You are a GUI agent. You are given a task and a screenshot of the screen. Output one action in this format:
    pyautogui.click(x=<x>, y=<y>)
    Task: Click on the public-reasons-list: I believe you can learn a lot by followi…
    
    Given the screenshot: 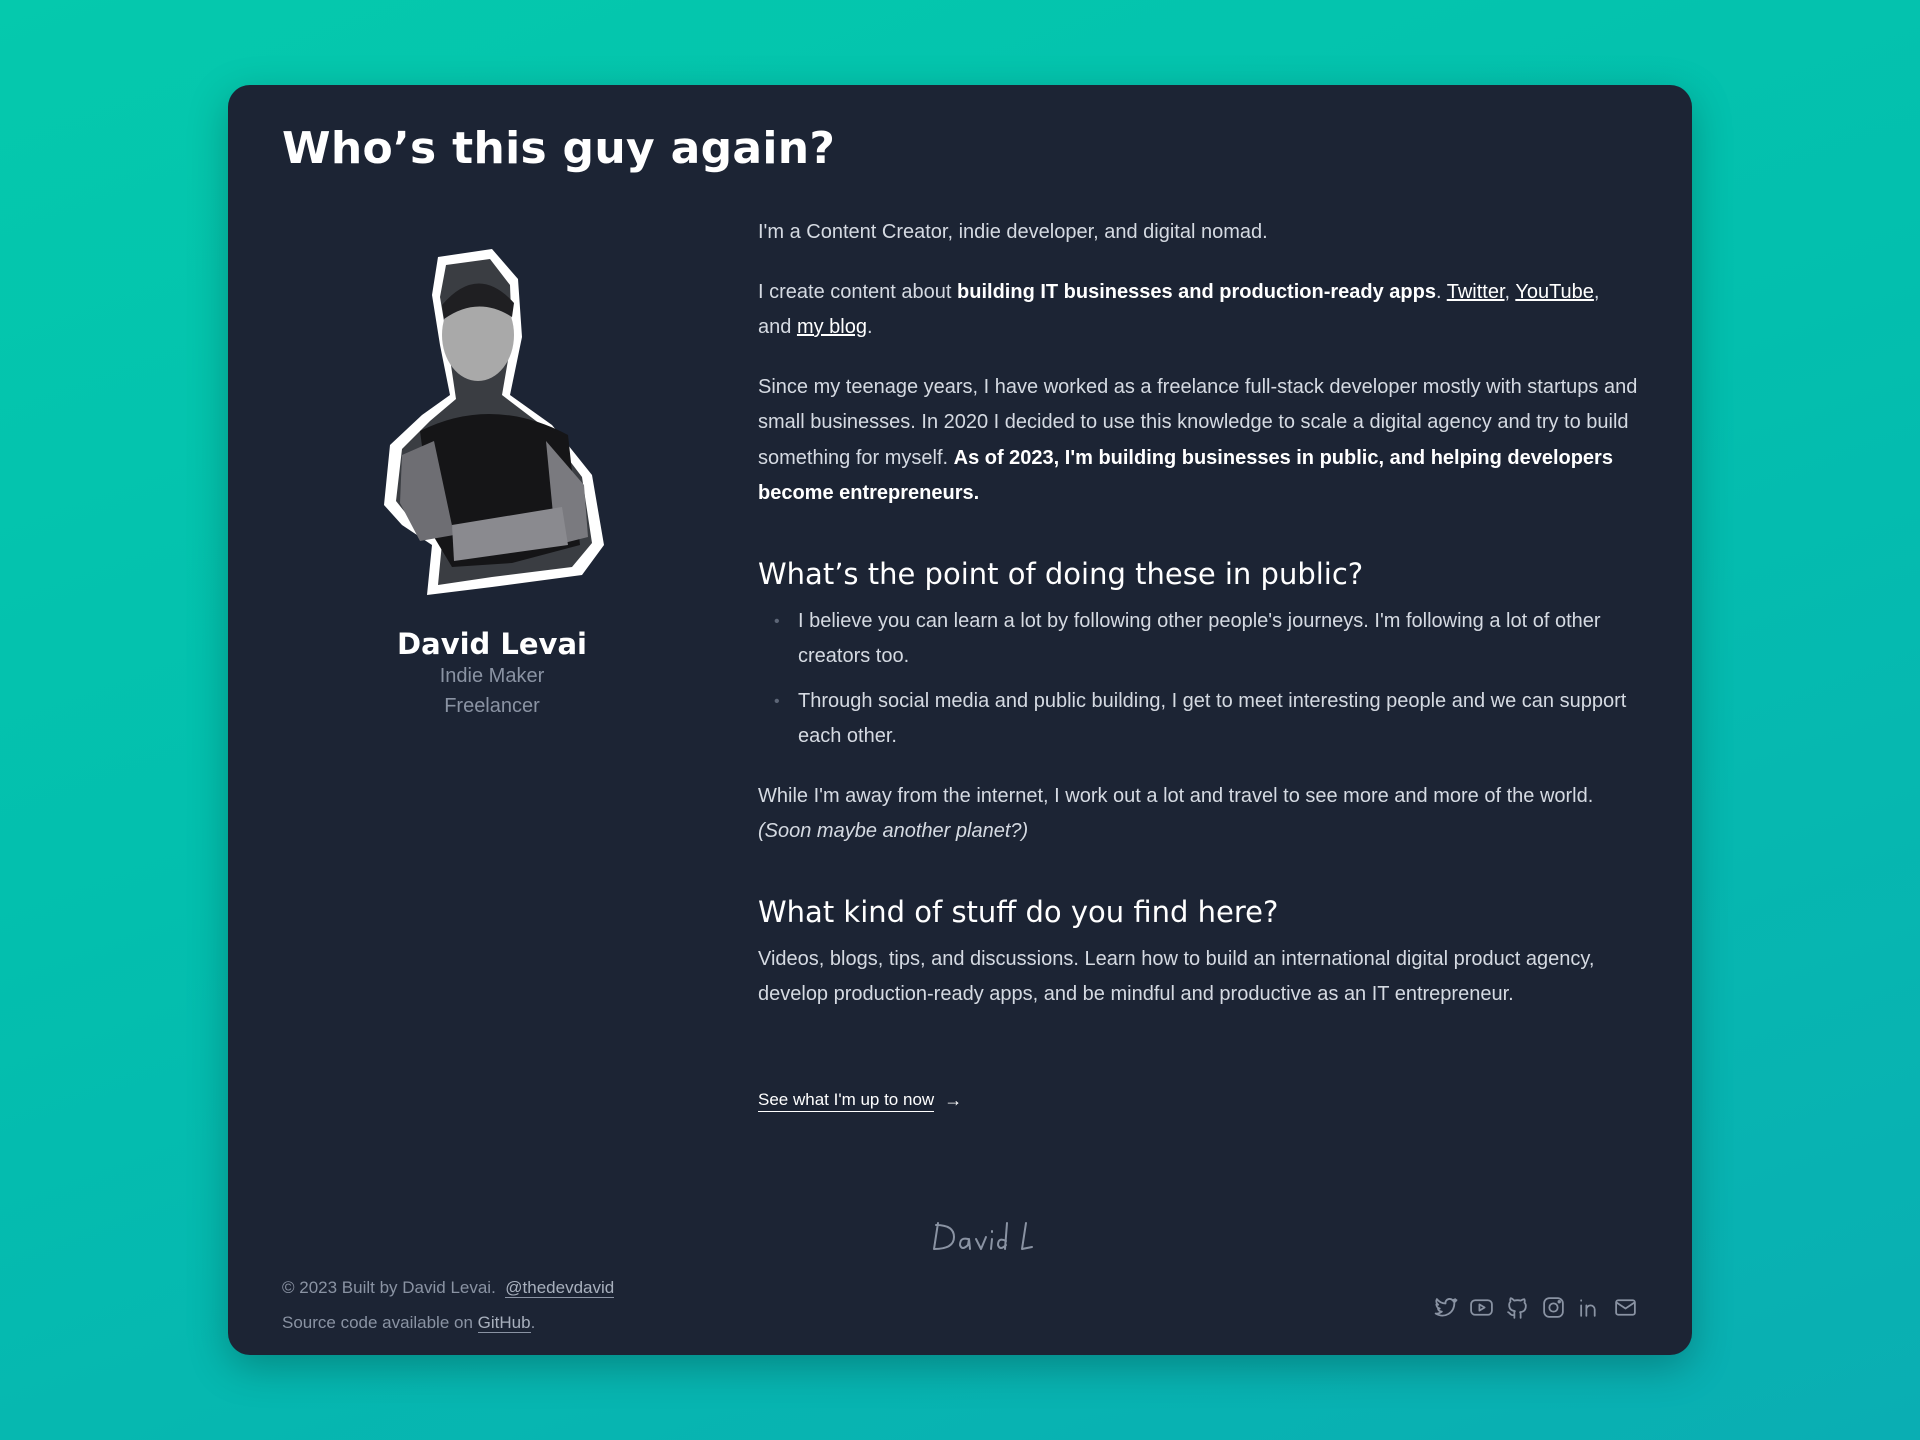 What is the action you would take?
    pyautogui.click(x=1198, y=679)
    